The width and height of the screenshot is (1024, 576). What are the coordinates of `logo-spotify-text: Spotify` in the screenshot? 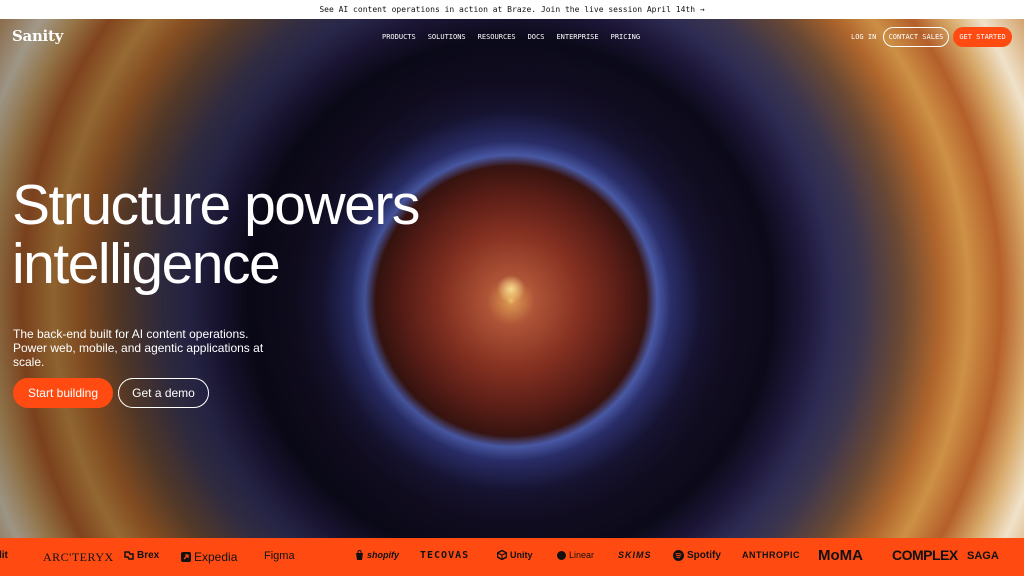 It's located at (704, 555).